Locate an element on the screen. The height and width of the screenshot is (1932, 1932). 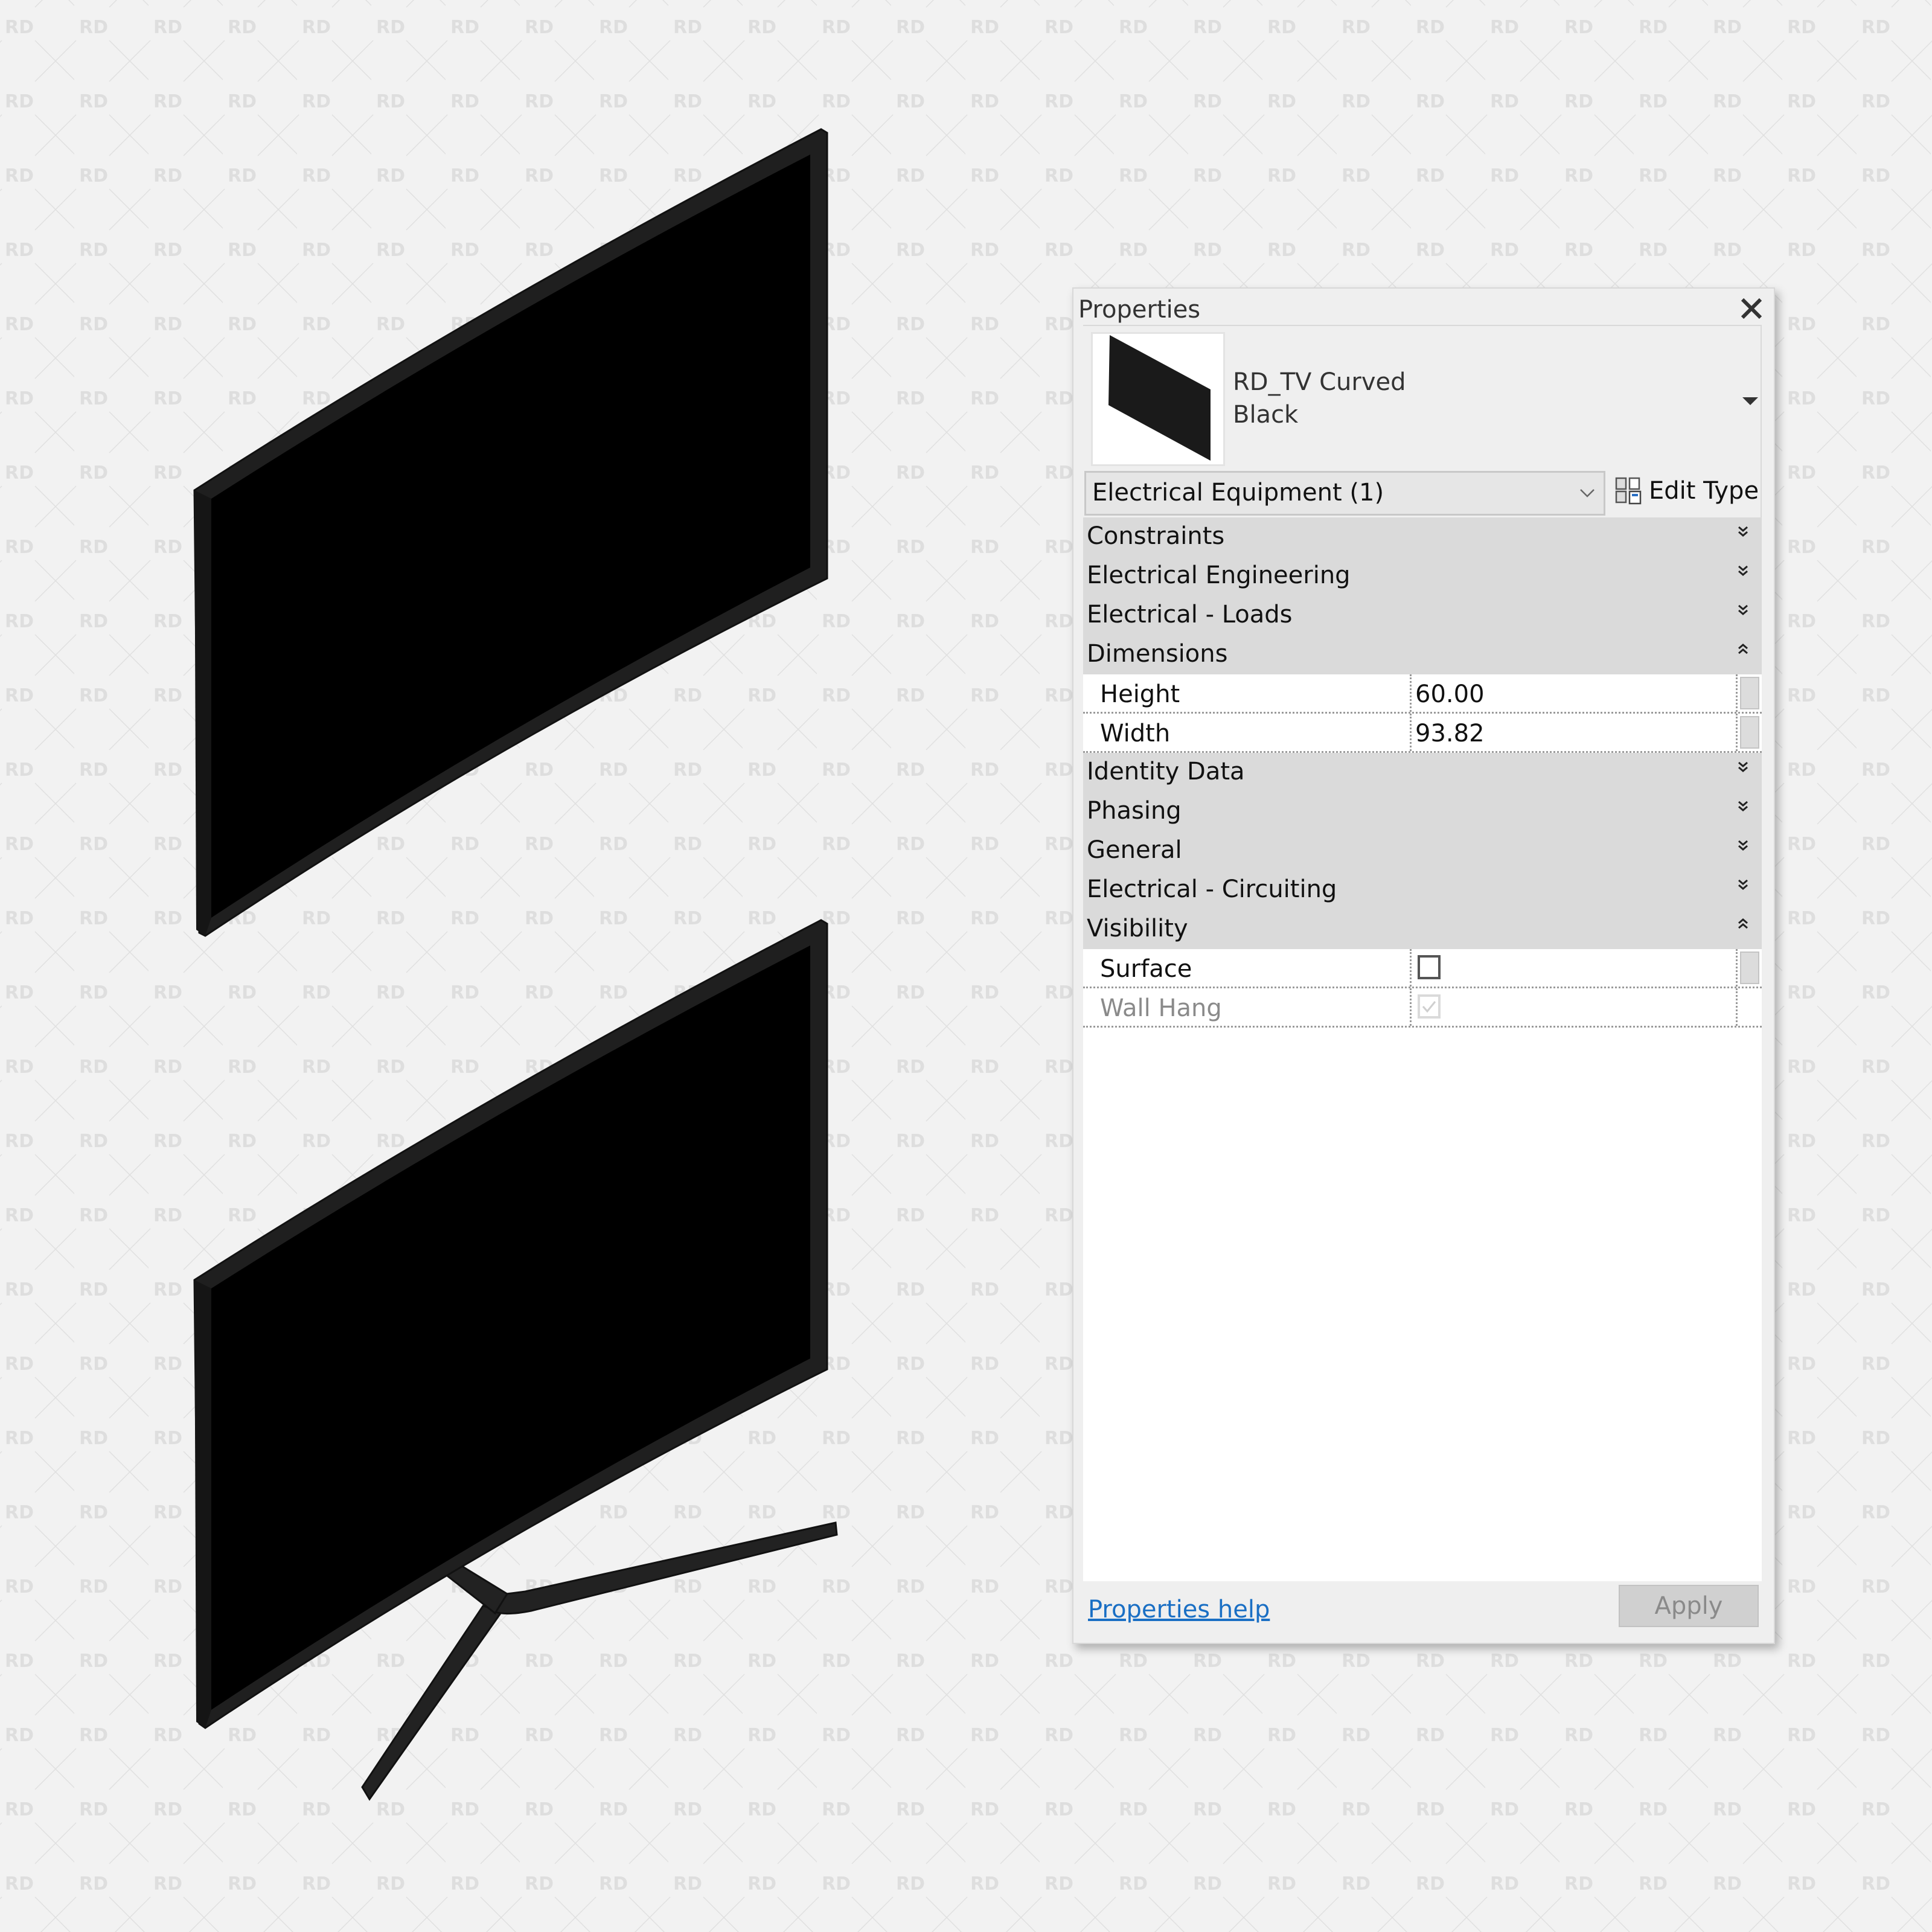
type-thumbnail is located at coordinates (1158, 399).